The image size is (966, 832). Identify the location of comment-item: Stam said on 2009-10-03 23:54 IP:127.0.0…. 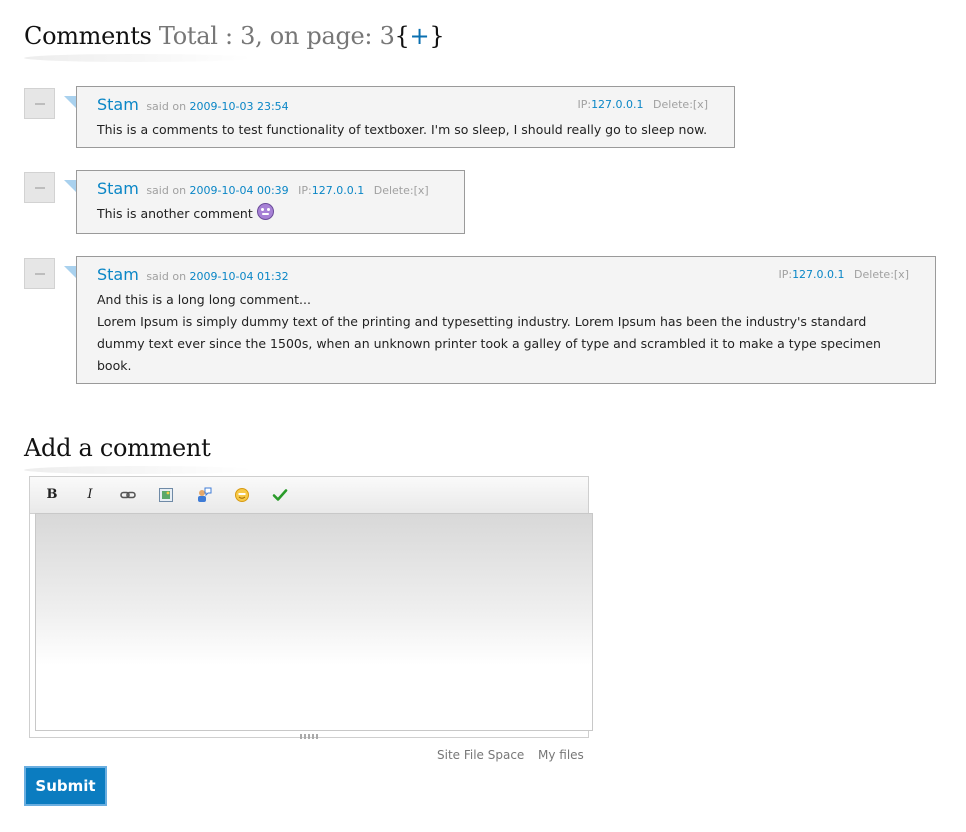
(405, 117).